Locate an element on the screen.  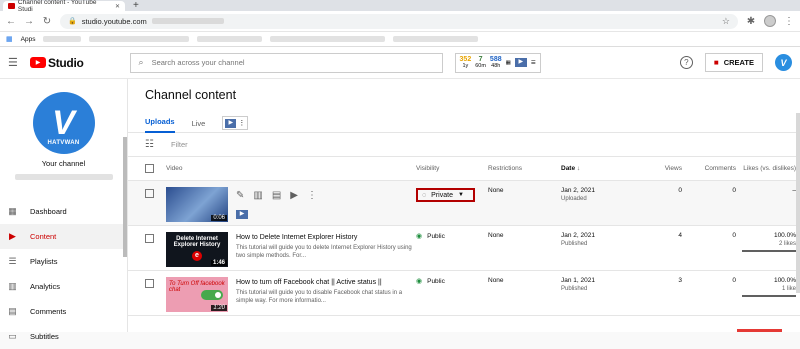
column-comments: Comments is located at coordinates (709, 168).